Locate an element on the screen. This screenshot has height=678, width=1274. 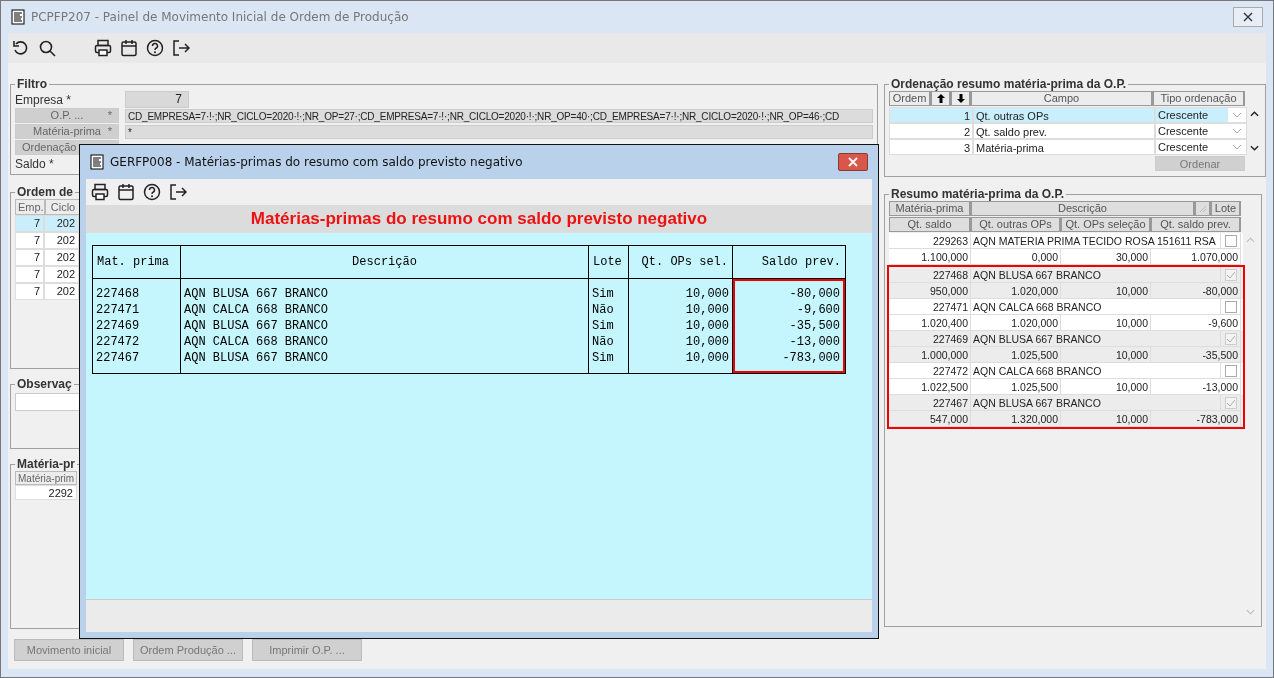
group-title: Ordenação resumo matéria-prima da O.P. is located at coordinates (1009, 84).